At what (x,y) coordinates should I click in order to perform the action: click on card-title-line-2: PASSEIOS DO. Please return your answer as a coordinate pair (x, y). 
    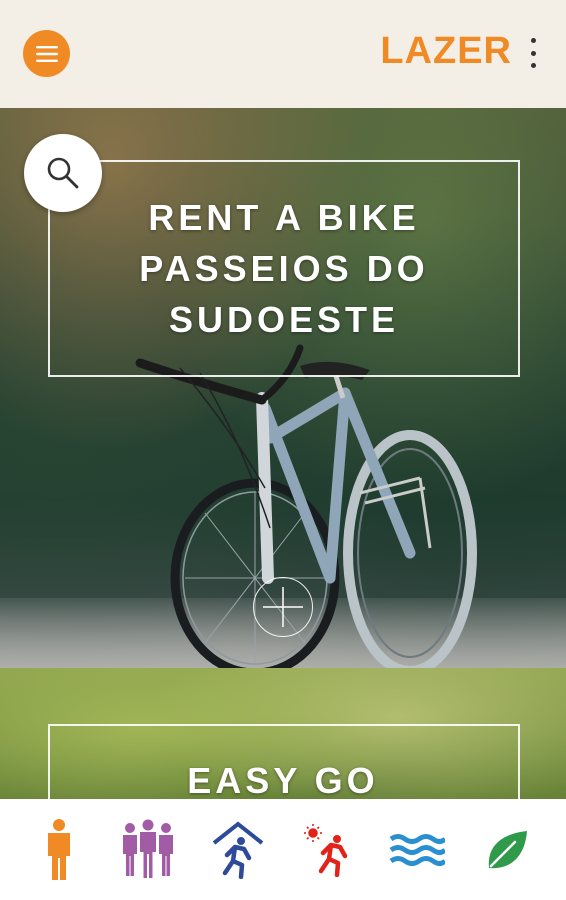
    Looking at the image, I should click on (284, 268).